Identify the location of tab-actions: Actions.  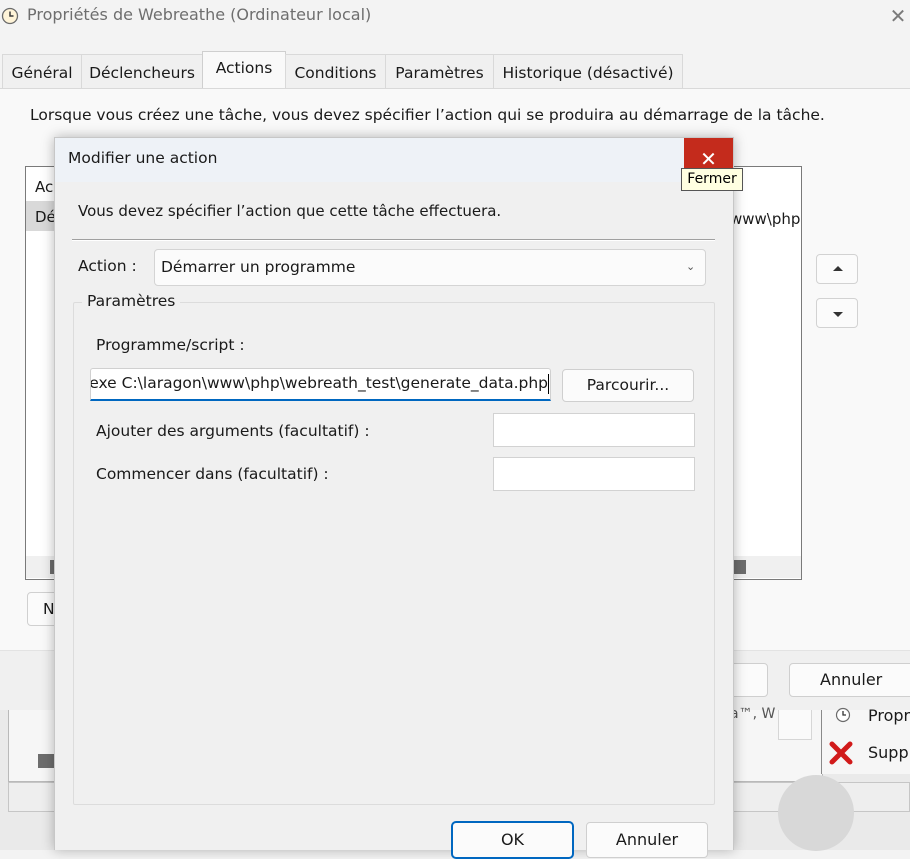
(244, 69).